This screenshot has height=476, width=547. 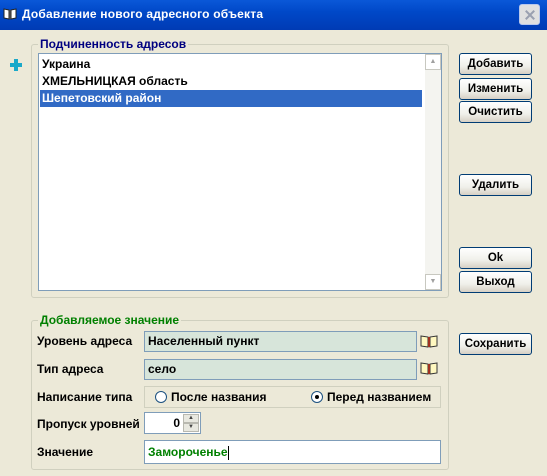 What do you see at coordinates (529, 14) in the screenshot?
I see `close-button` at bounding box center [529, 14].